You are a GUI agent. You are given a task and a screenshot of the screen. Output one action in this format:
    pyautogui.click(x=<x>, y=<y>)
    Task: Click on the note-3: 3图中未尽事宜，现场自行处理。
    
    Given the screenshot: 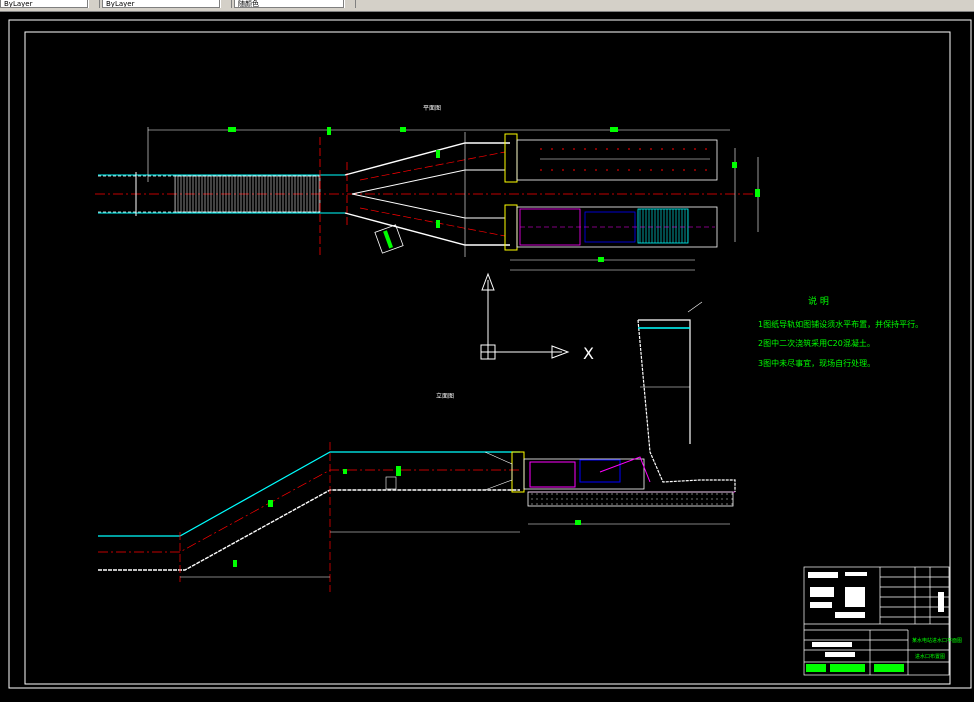 What is the action you would take?
    pyautogui.click(x=816, y=363)
    